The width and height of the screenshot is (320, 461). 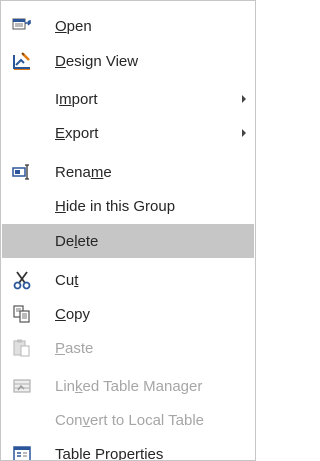 What do you see at coordinates (74, 348) in the screenshot?
I see `menu-item-label: Paste` at bounding box center [74, 348].